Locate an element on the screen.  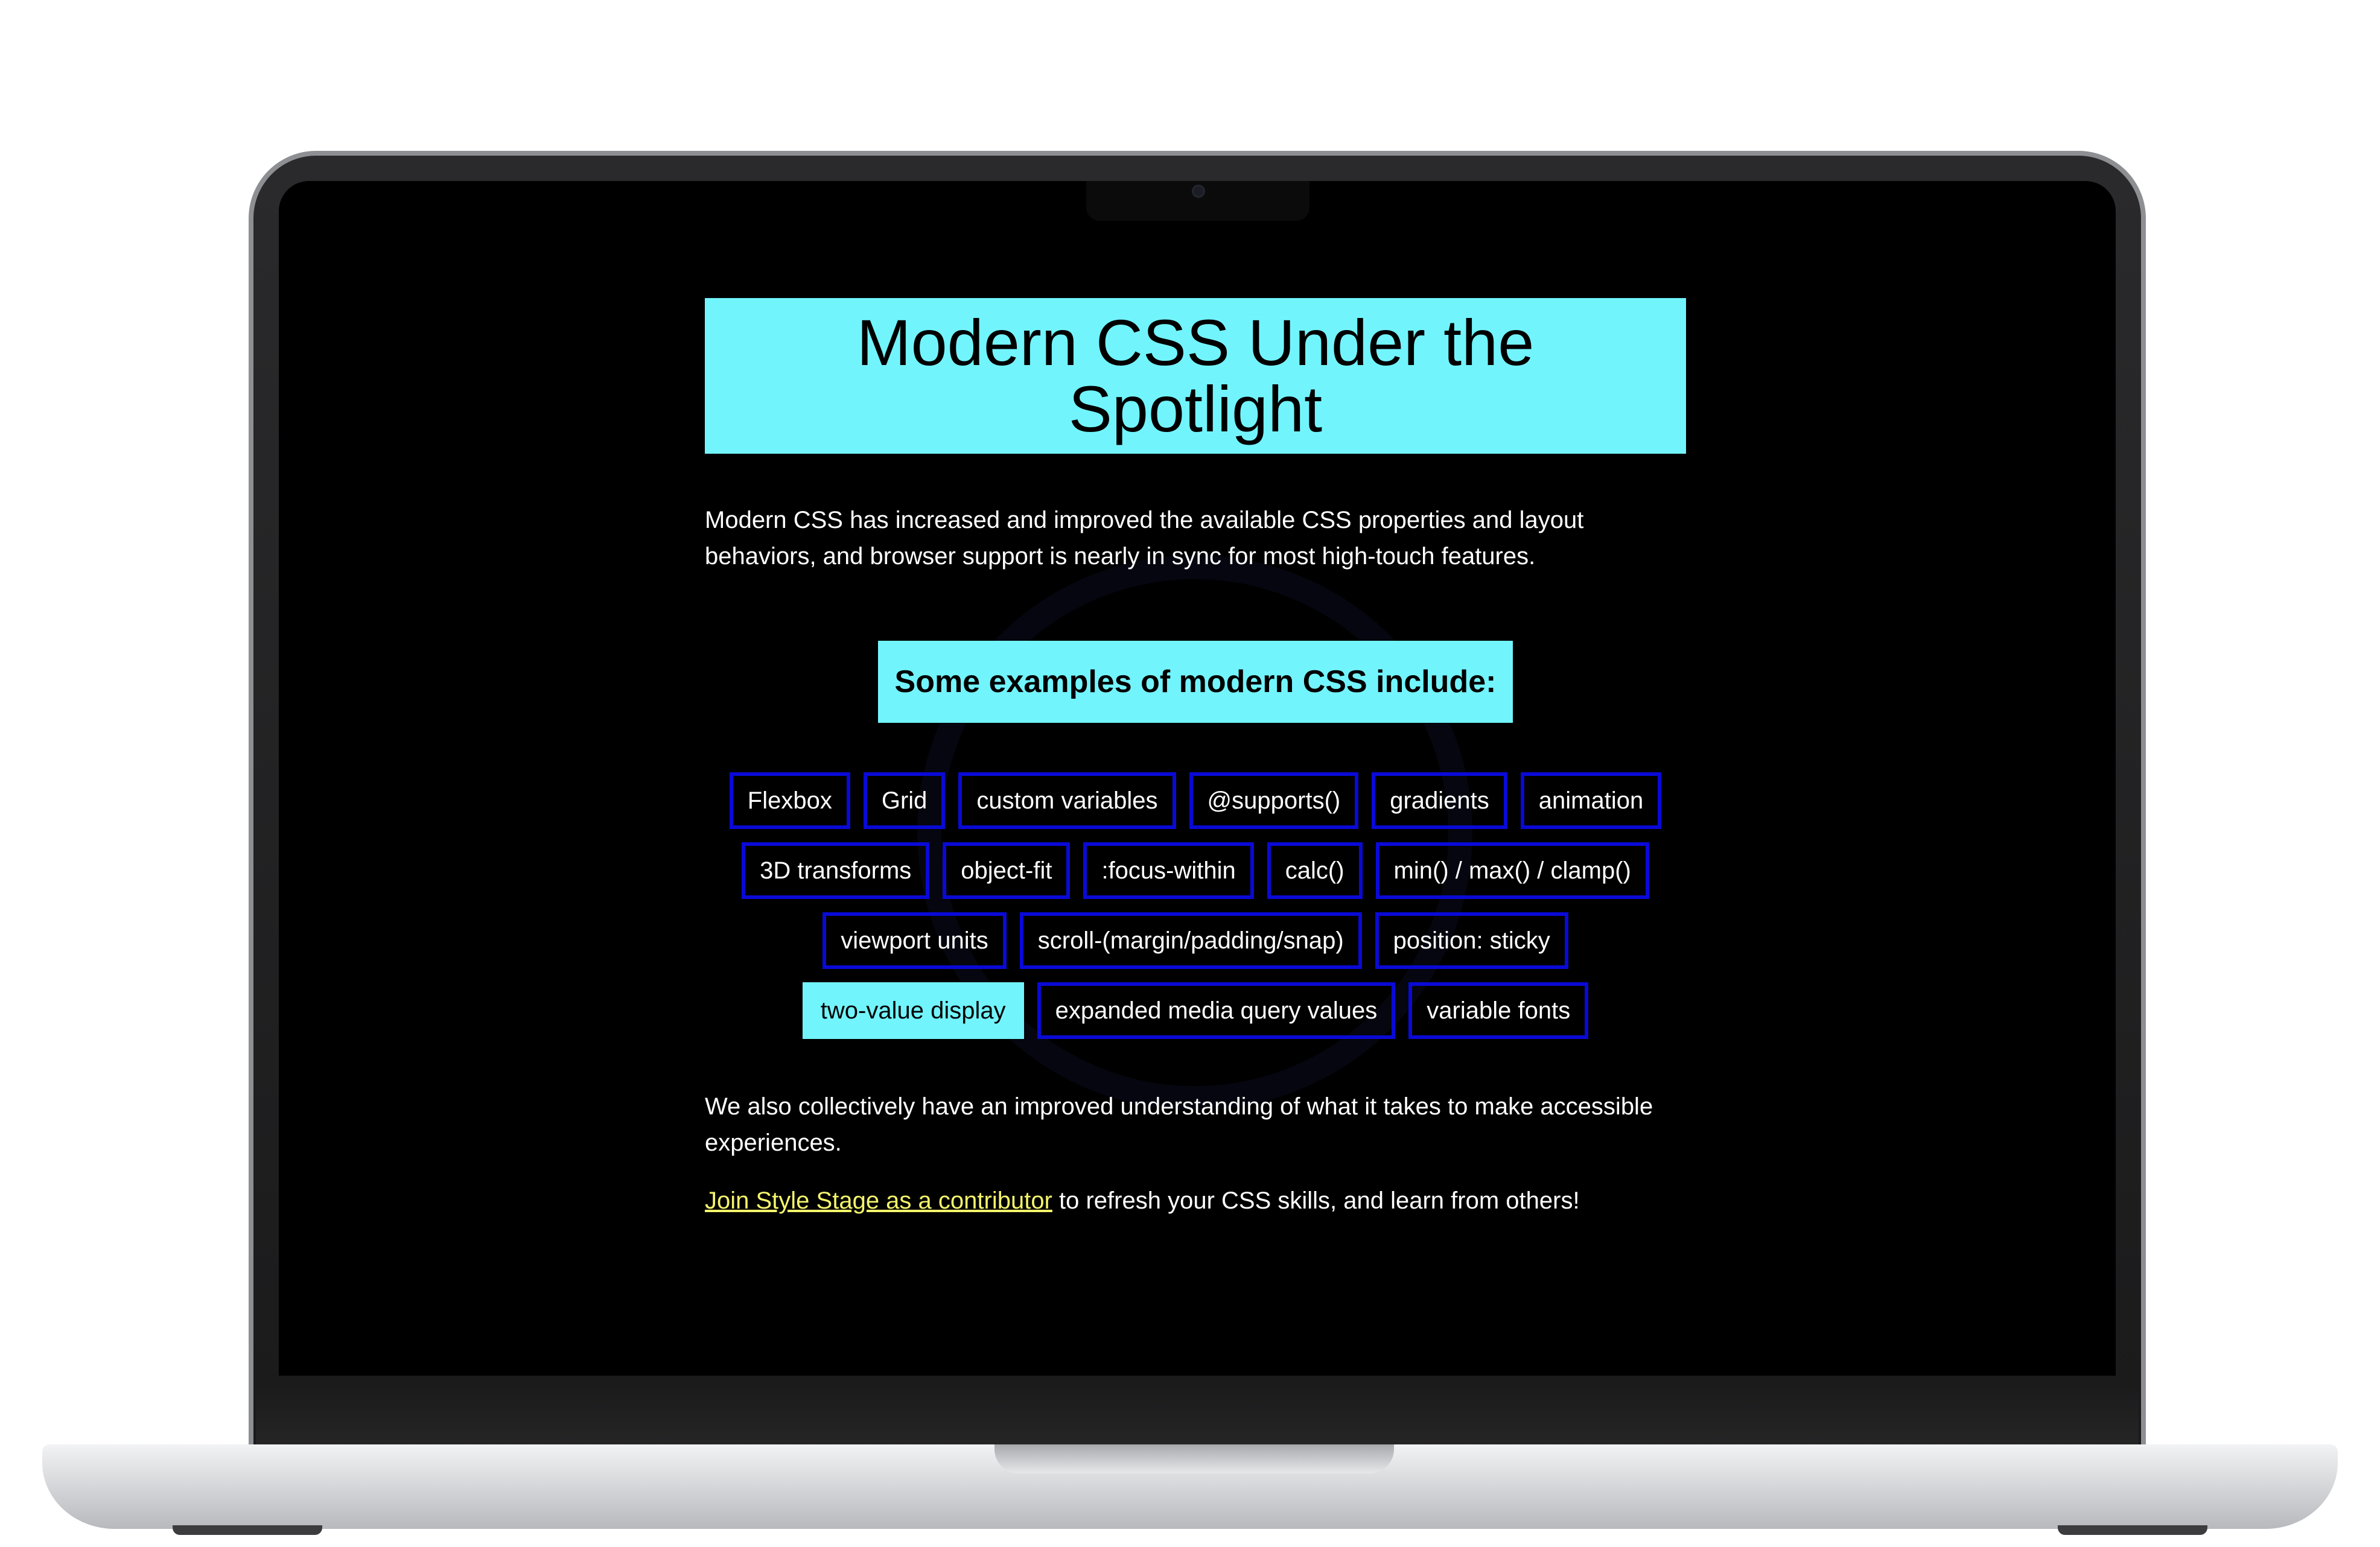
css-feature-tag: Grid is located at coordinates (904, 801).